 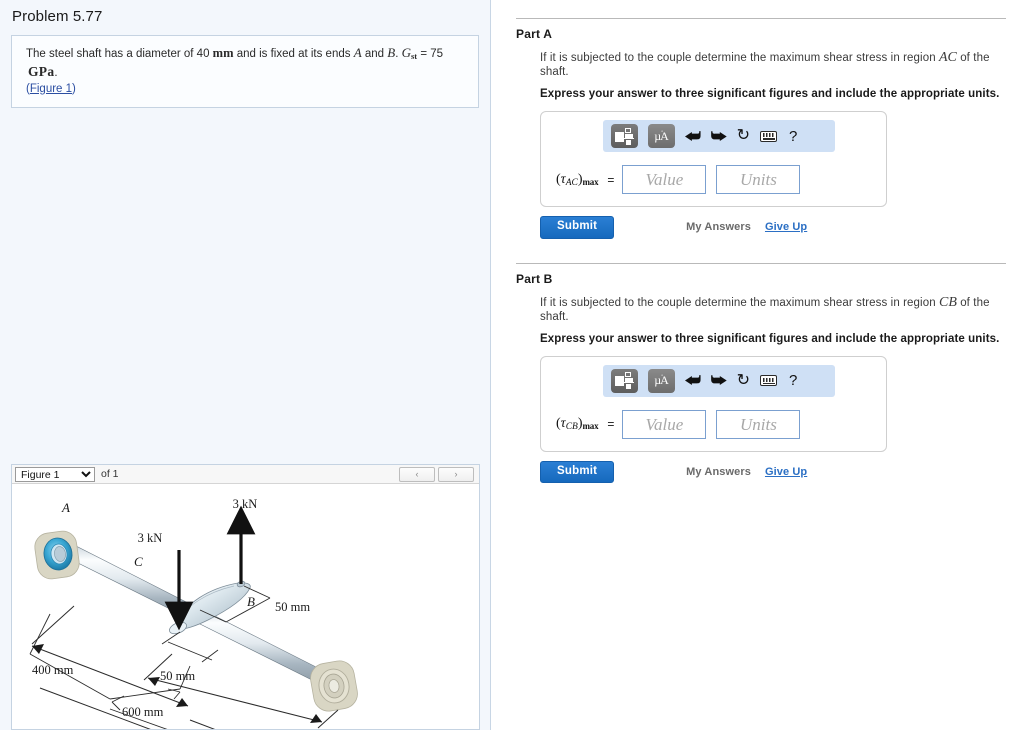 I want to click on part-a-value-input: Value, so click(x=664, y=179).